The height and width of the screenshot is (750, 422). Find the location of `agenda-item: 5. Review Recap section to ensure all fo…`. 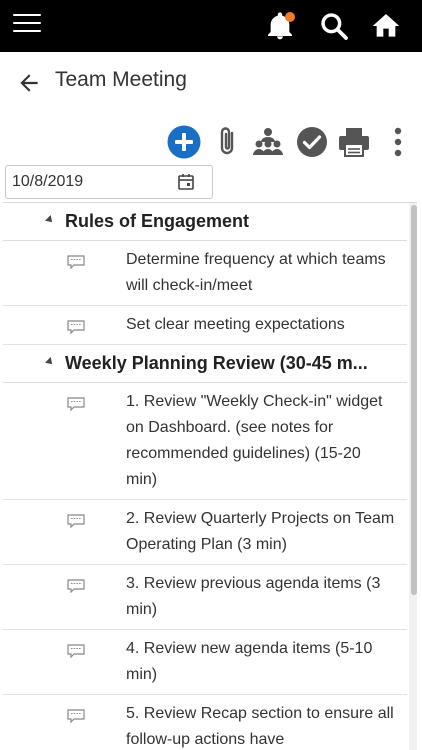

agenda-item: 5. Review Recap section to ensure all fo… is located at coordinates (205, 722).